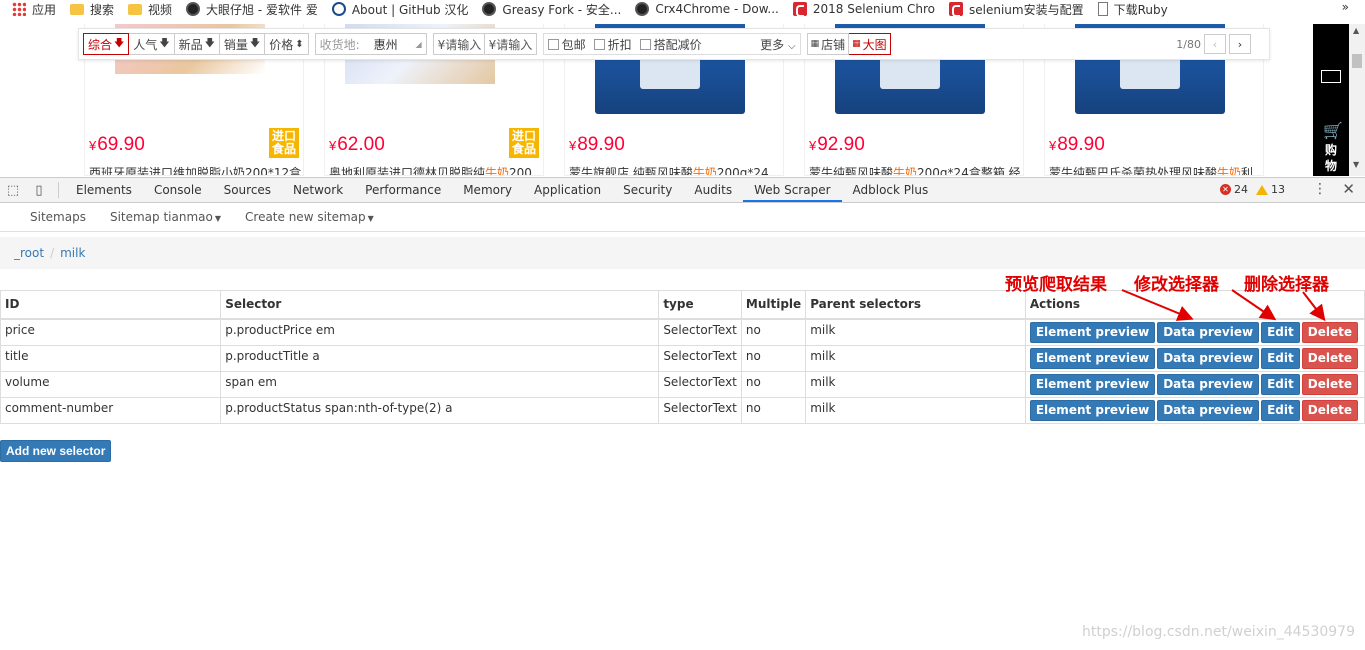 This screenshot has height=650, width=1365. What do you see at coordinates (370, 44) in the screenshot?
I see `ship-location-select: 收货地: 惠州 ◢` at bounding box center [370, 44].